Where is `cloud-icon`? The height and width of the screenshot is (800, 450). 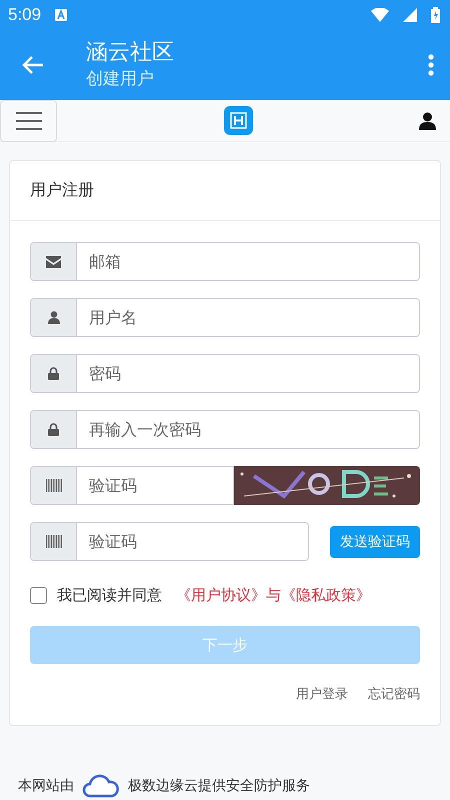 cloud-icon is located at coordinates (101, 786).